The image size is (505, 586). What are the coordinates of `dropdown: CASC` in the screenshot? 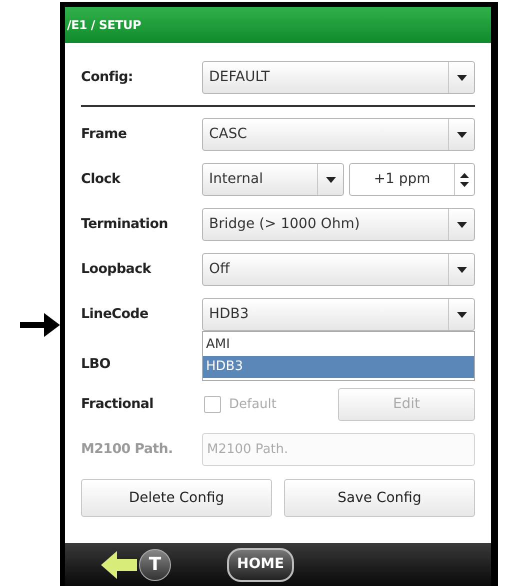 It's located at (338, 134).